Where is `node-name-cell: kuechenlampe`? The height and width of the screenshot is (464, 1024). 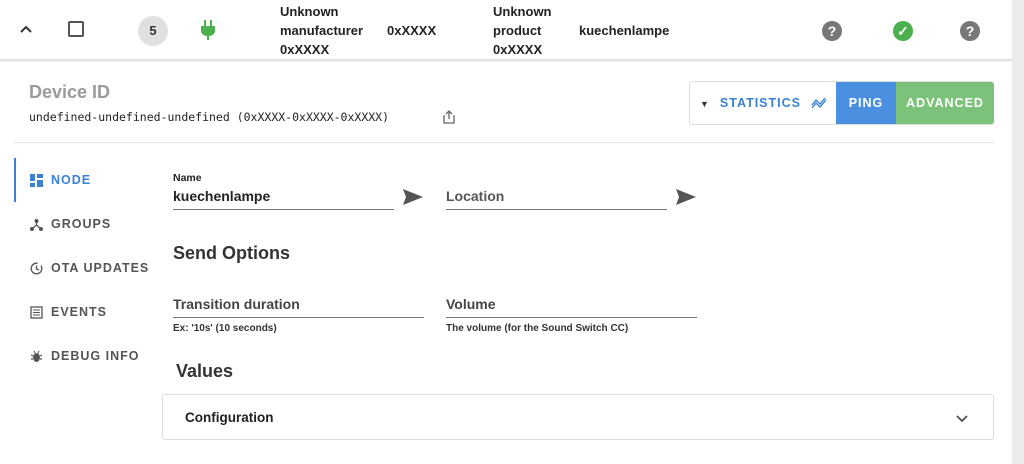
node-name-cell: kuechenlampe is located at coordinates (624, 30).